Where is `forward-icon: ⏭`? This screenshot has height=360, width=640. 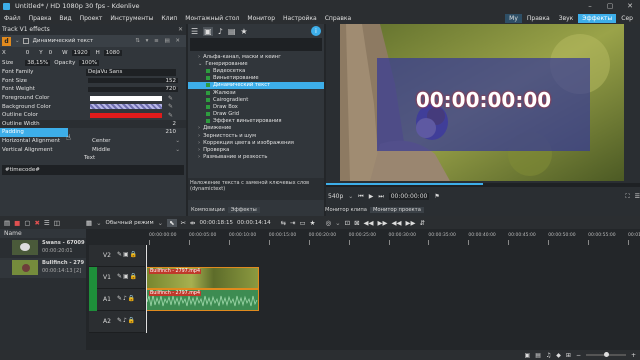
forward-icon: ⏭ is located at coordinates (380, 197).